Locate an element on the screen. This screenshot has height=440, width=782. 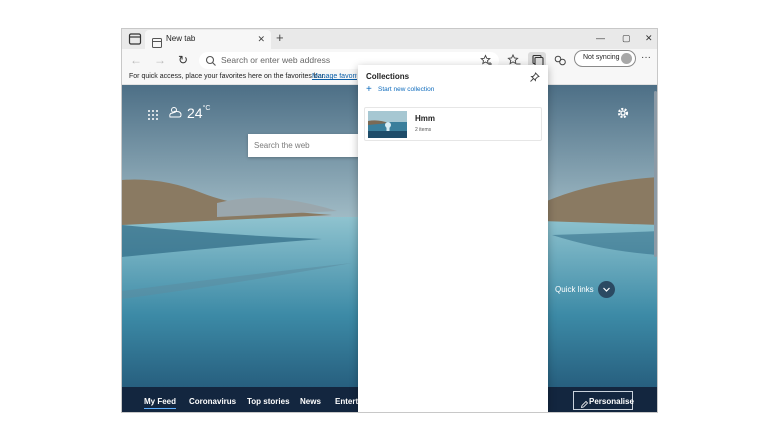
page-scrollbar is located at coordinates (655, 174).